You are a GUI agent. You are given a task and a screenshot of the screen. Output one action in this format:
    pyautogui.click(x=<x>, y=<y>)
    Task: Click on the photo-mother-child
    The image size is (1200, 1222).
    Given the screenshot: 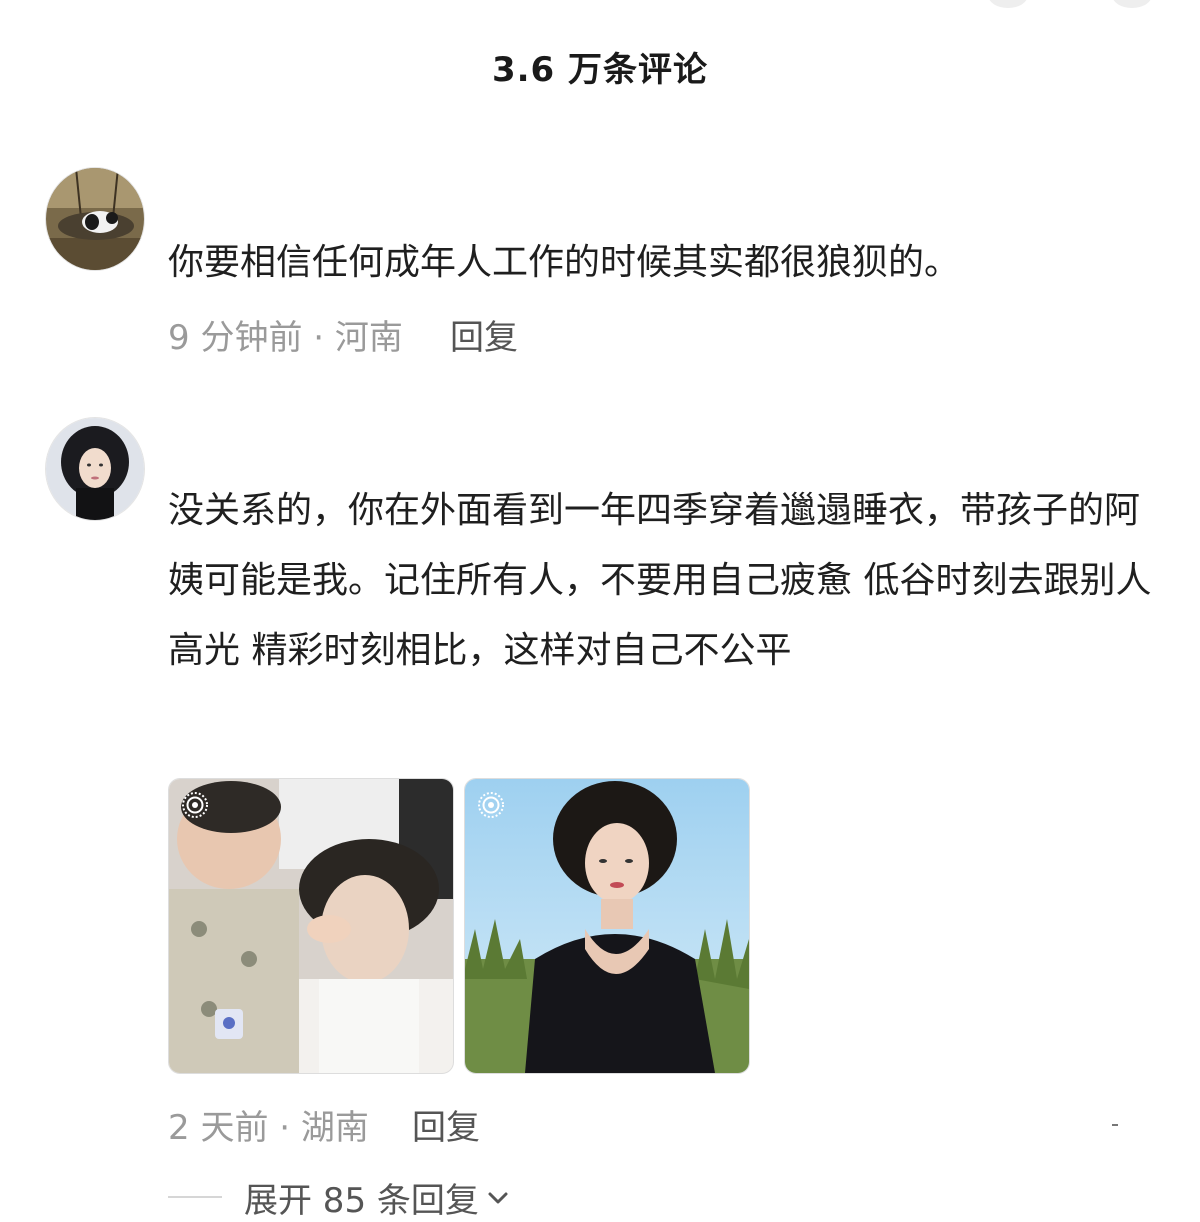 What is the action you would take?
    pyautogui.click(x=311, y=926)
    